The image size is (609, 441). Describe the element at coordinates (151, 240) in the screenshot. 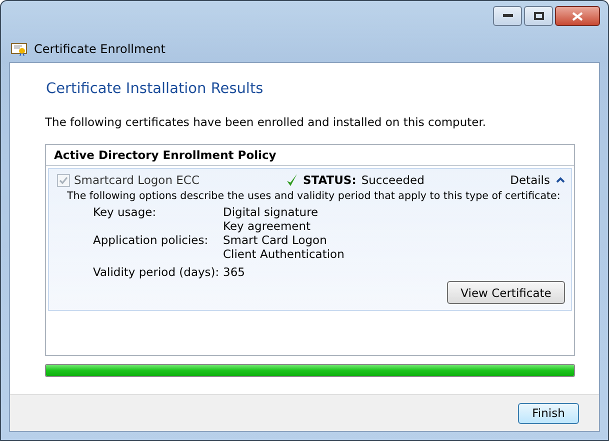

I see `property-label: Application policies:` at that location.